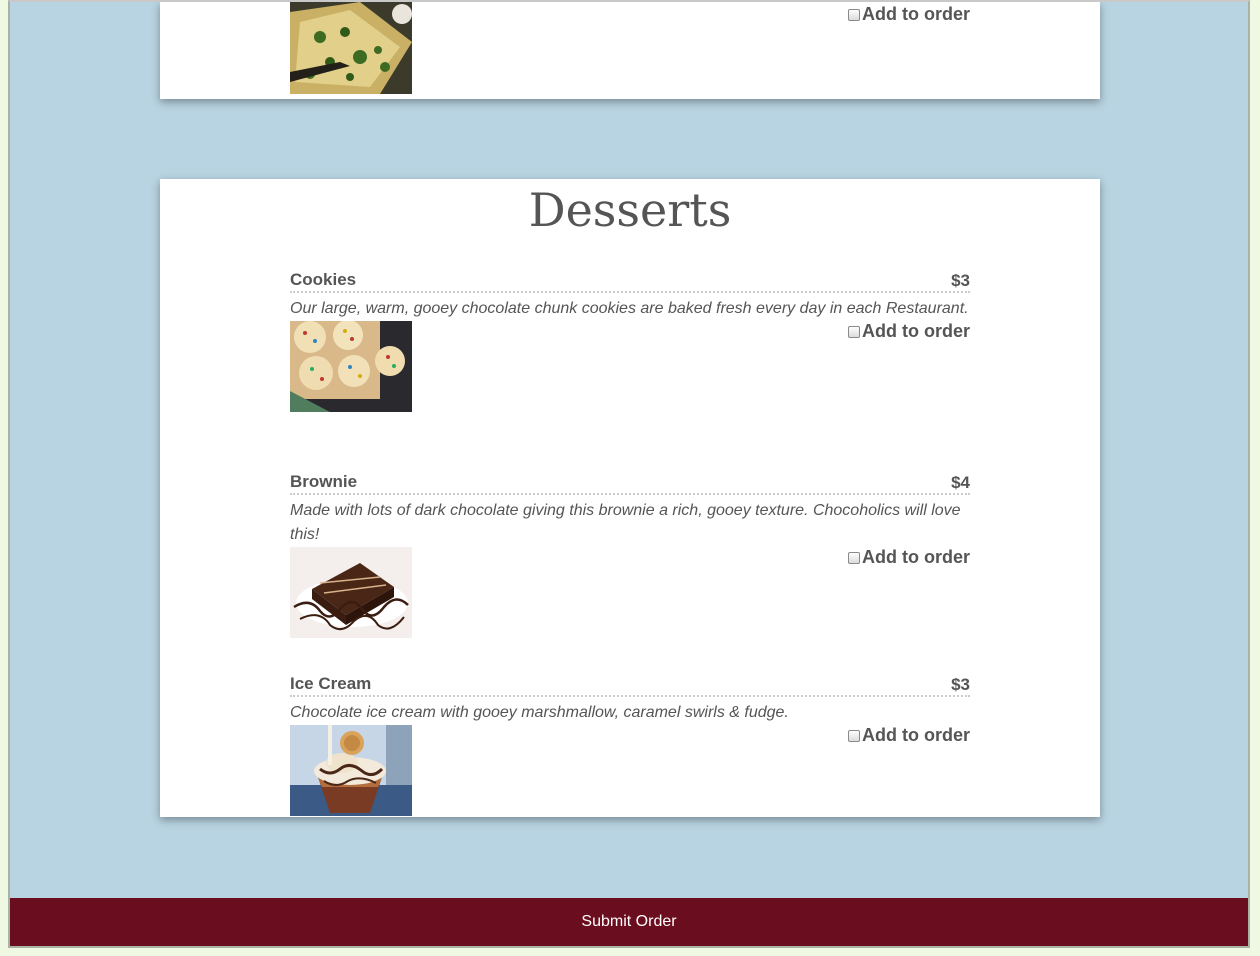 The image size is (1260, 956). What do you see at coordinates (351, 48) in the screenshot?
I see `garlic-bread-photo` at bounding box center [351, 48].